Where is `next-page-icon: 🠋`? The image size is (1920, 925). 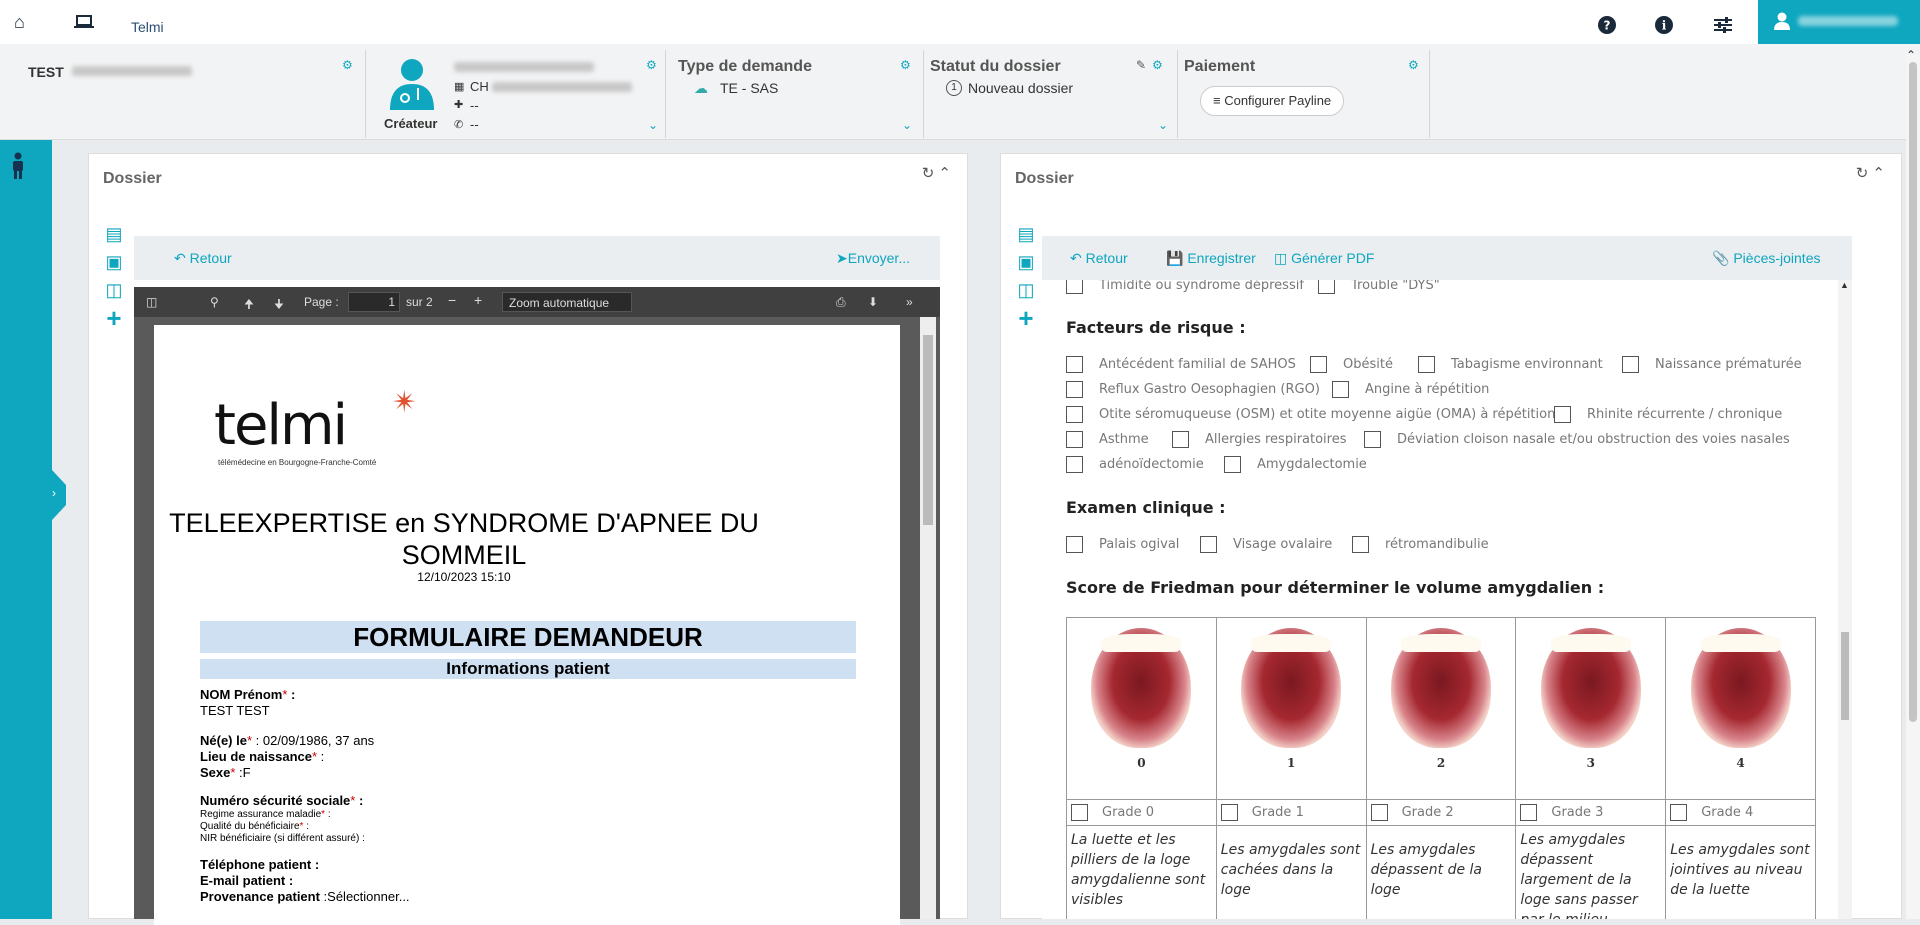 next-page-icon: 🠋 is located at coordinates (279, 305).